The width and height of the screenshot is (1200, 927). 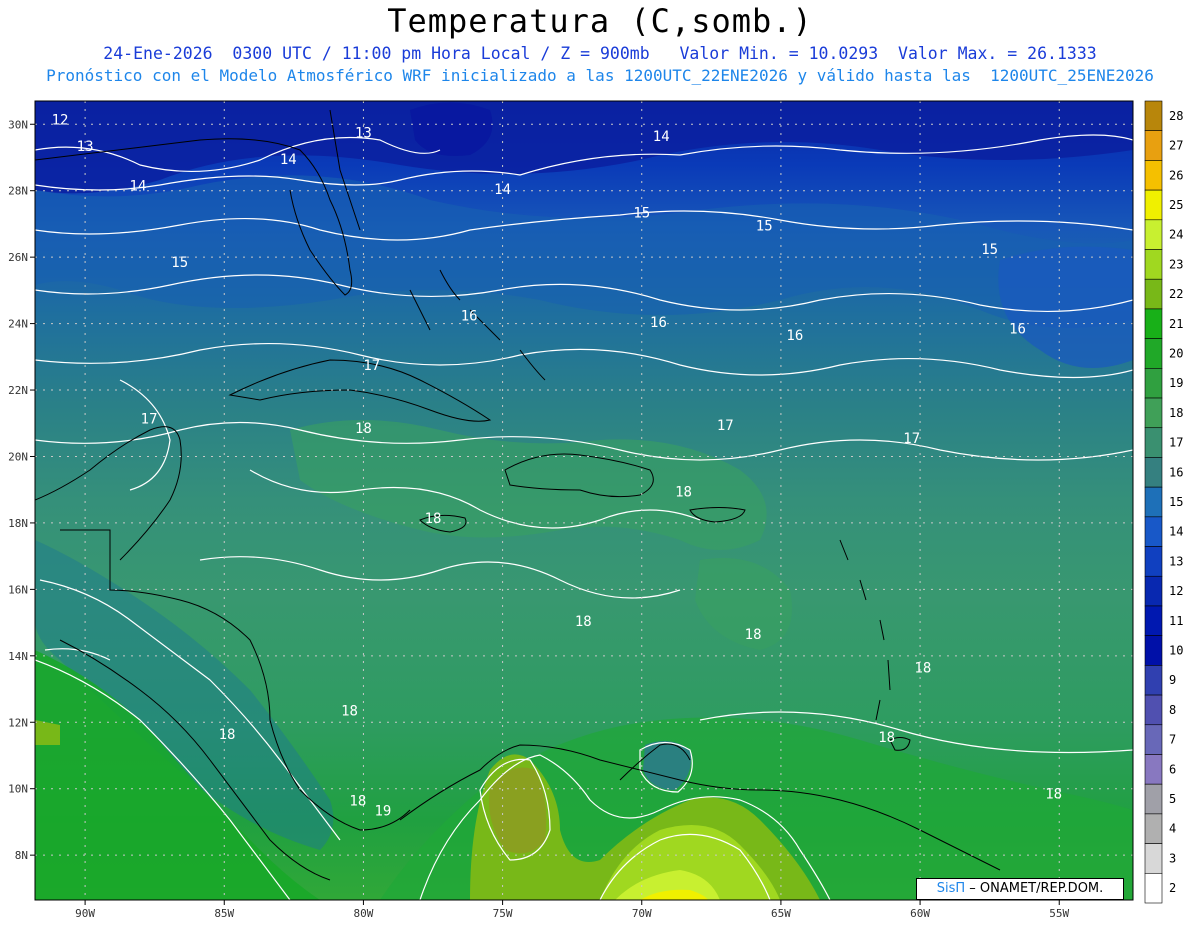 What do you see at coordinates (1176, 294) in the screenshot?
I see `colorbar-label: 22` at bounding box center [1176, 294].